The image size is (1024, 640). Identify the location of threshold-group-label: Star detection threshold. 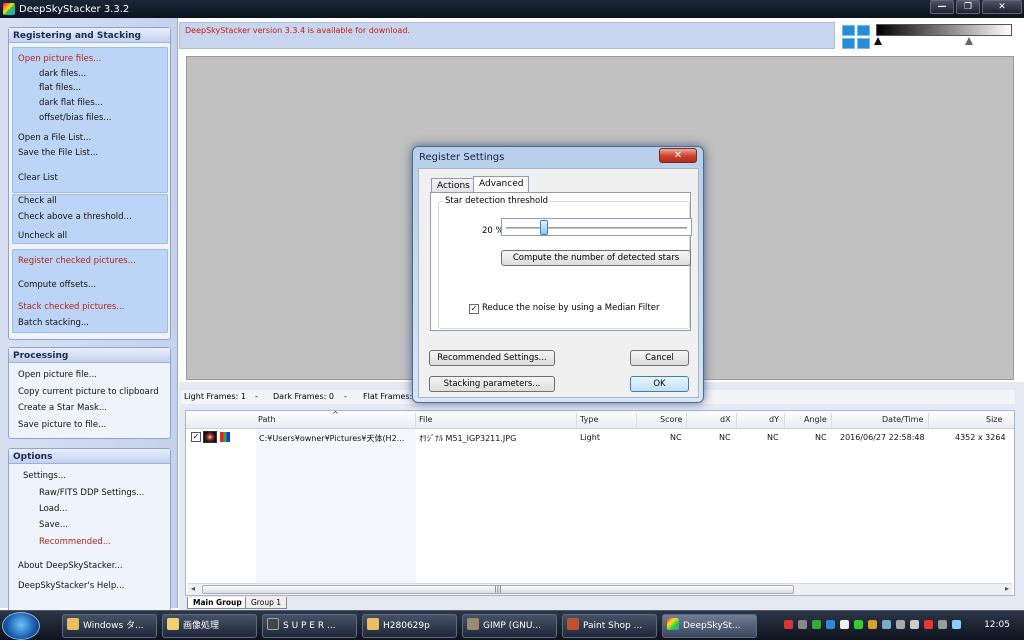
(497, 201).